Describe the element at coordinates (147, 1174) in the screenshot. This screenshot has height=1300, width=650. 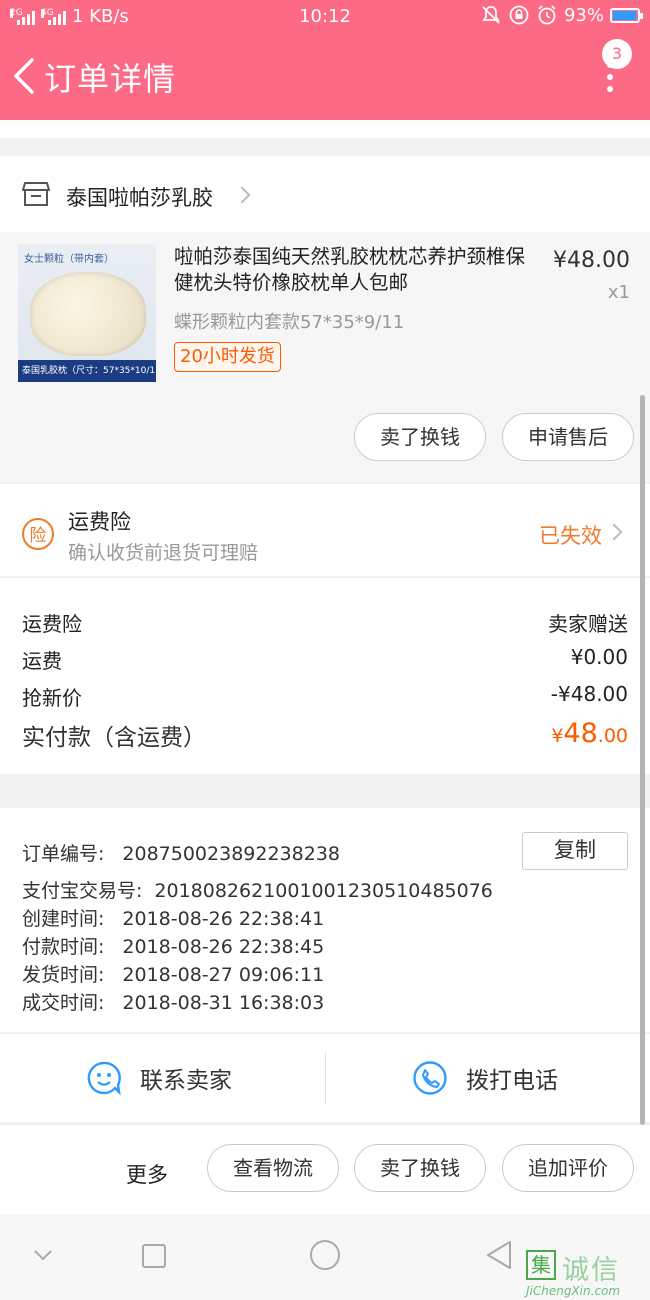
I see `more-button: 更多` at that location.